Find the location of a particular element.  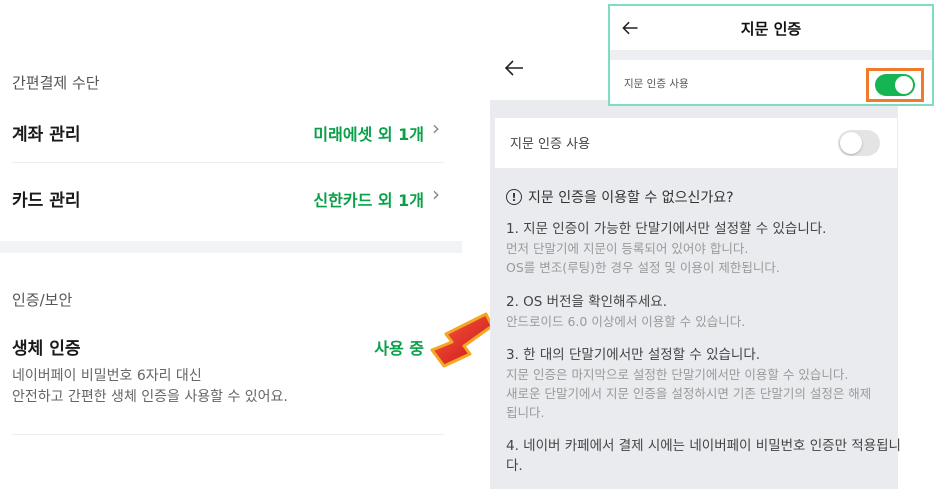

step-1: 1. 지문 인증이 가능한 단말기에서만 설정할 수 있습니다. is located at coordinates (666, 229).